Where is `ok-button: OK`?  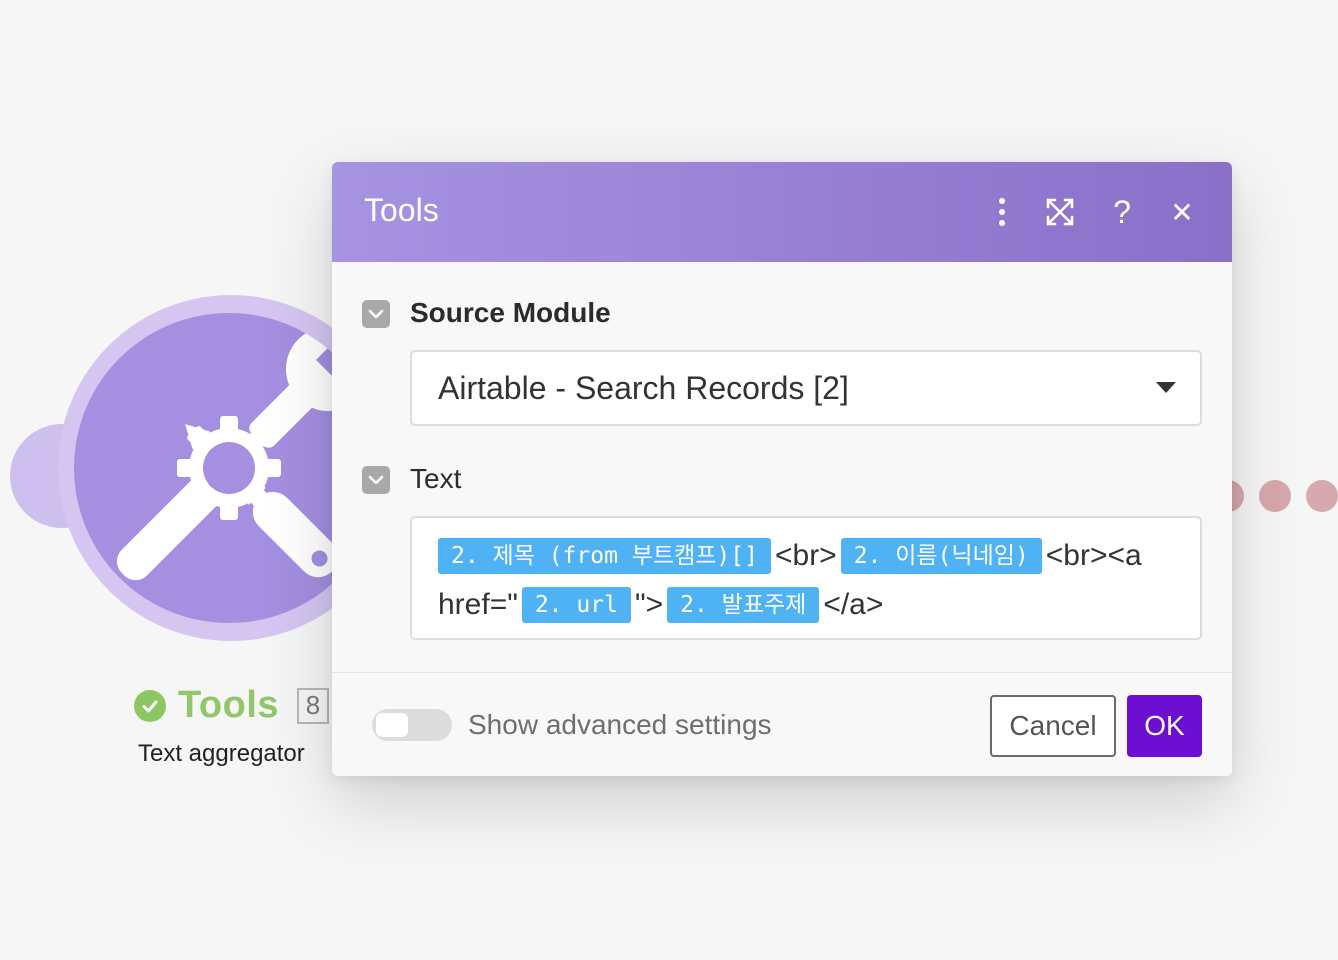 ok-button: OK is located at coordinates (1164, 726).